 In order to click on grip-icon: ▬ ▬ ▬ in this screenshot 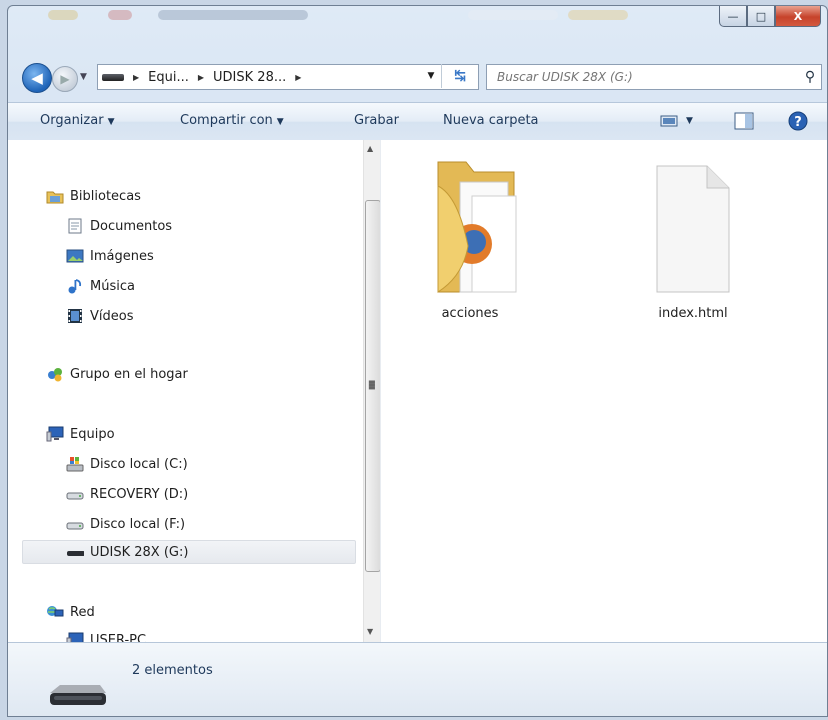, I will do `click(372, 384)`.